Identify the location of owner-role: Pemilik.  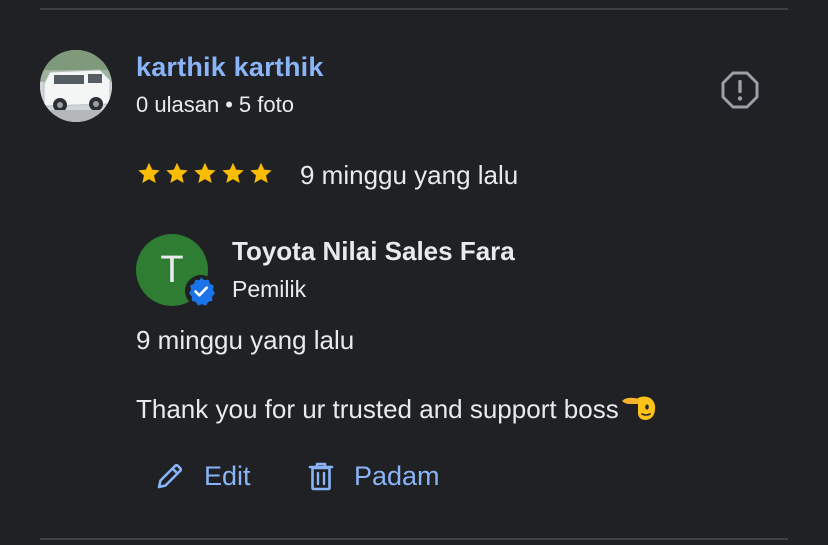
(269, 289).